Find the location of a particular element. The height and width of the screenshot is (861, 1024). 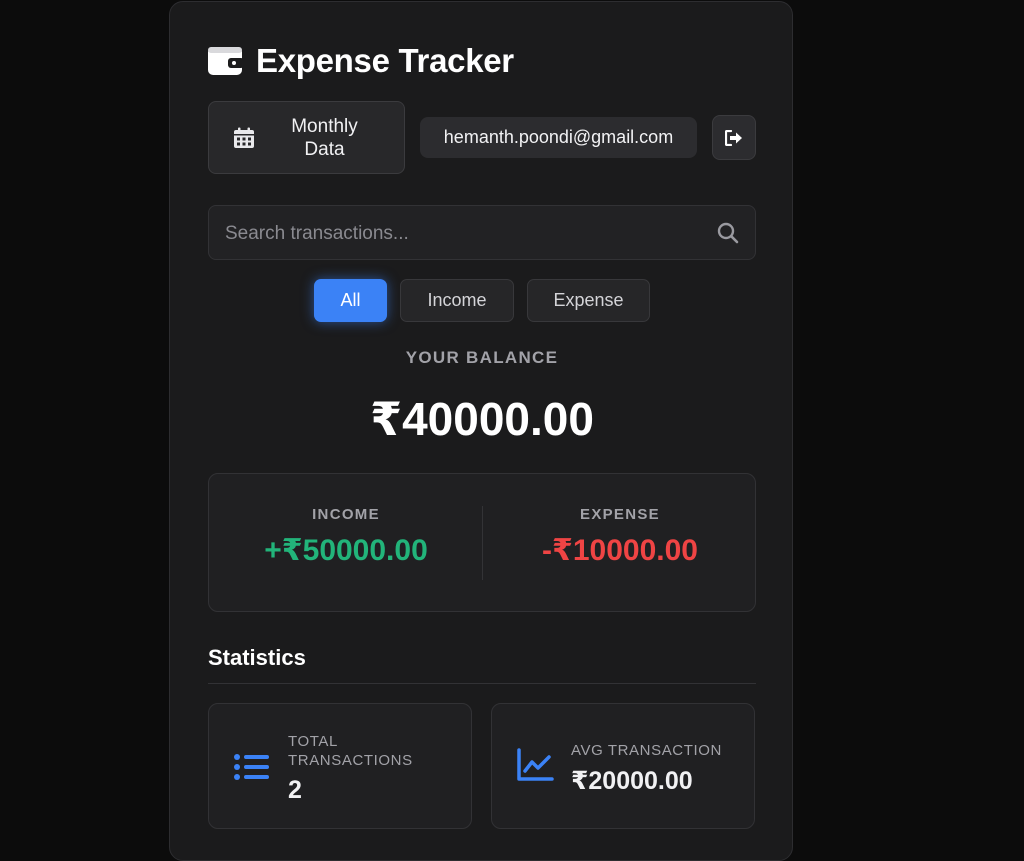

calendar-icon is located at coordinates (244, 137).